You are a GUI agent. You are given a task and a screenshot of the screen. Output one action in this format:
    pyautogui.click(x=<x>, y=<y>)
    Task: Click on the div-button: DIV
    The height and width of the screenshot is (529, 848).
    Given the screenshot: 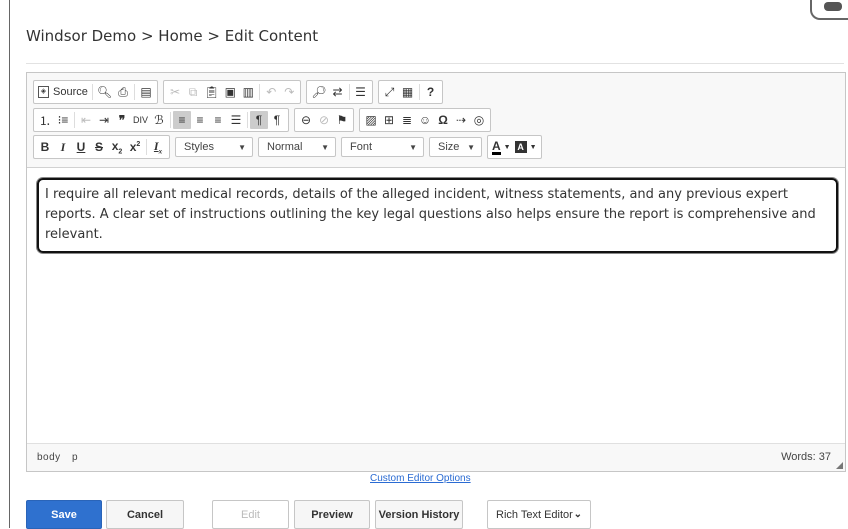 What is the action you would take?
    pyautogui.click(x=140, y=120)
    